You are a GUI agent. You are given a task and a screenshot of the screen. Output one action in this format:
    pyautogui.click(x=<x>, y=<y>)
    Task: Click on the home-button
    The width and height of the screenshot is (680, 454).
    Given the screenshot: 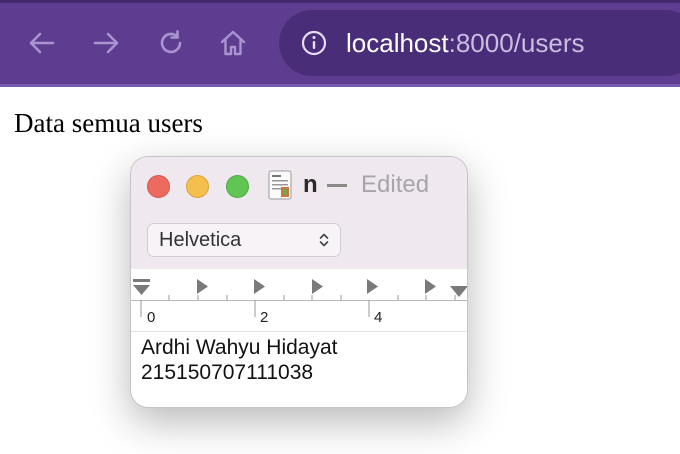 What is the action you would take?
    pyautogui.click(x=233, y=43)
    